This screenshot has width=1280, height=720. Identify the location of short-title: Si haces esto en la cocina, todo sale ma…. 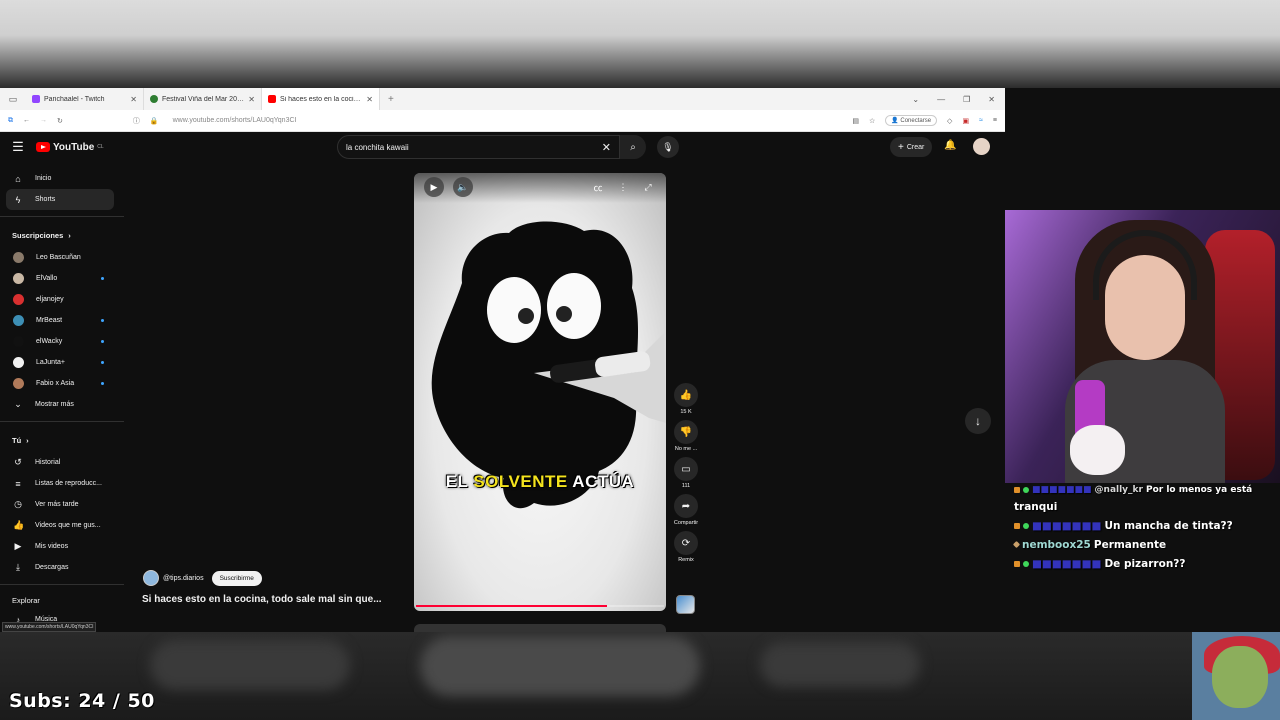
(262, 599).